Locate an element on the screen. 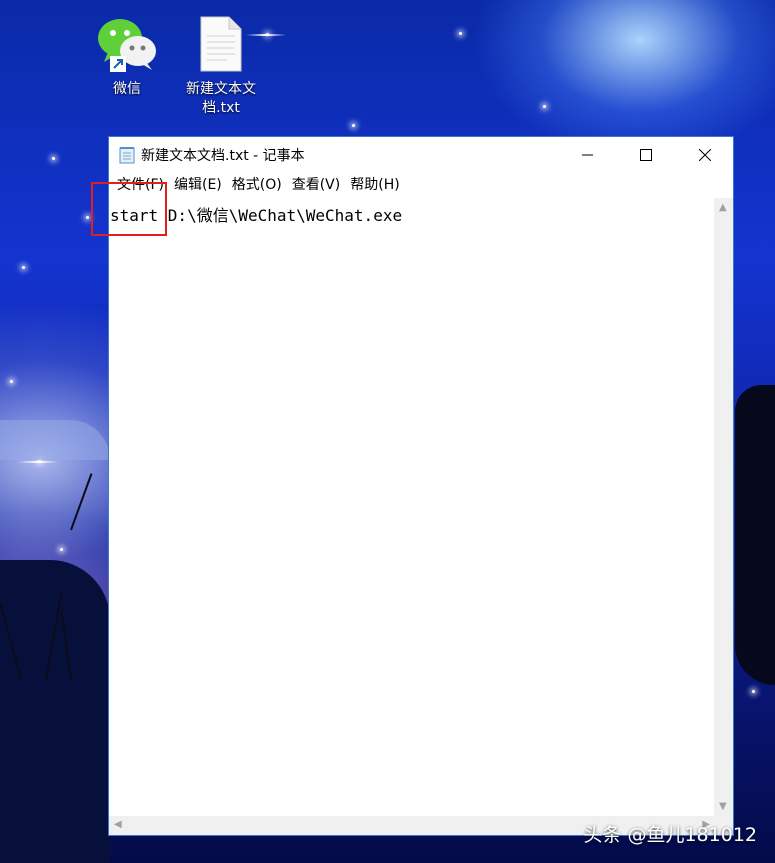 Image resolution: width=775 pixels, height=863 pixels. close-icon is located at coordinates (705, 155).